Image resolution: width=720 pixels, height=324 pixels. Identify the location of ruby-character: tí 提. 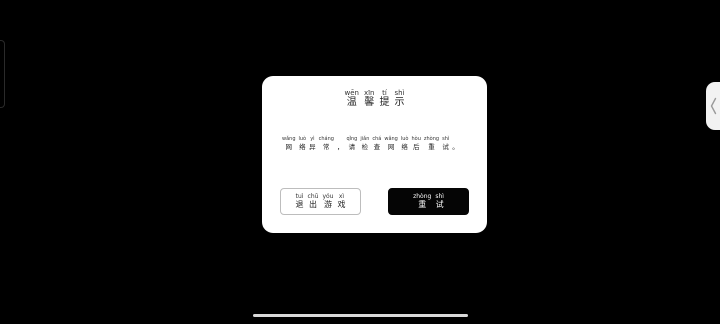
(384, 99).